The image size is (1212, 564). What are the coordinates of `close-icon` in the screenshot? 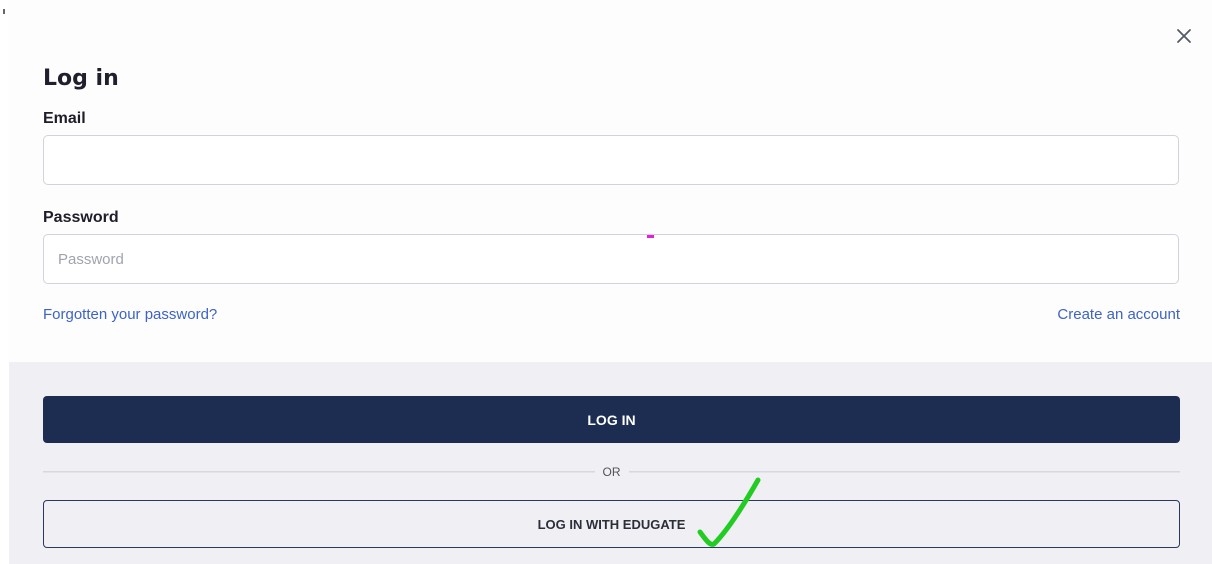 It's located at (1184, 36).